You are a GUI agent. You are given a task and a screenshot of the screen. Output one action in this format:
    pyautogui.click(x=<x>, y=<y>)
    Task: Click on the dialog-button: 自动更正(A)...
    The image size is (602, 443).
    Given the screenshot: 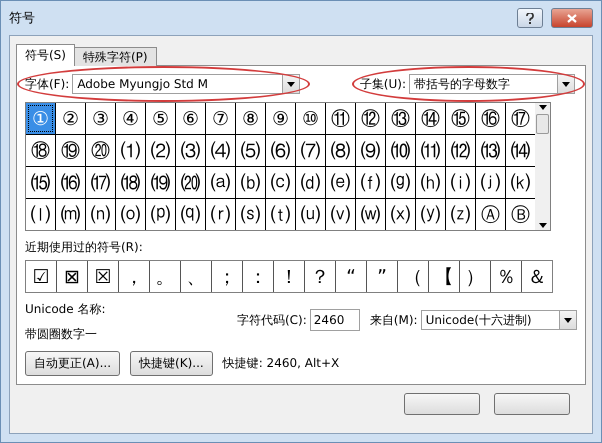 What is the action you would take?
    pyautogui.click(x=72, y=363)
    